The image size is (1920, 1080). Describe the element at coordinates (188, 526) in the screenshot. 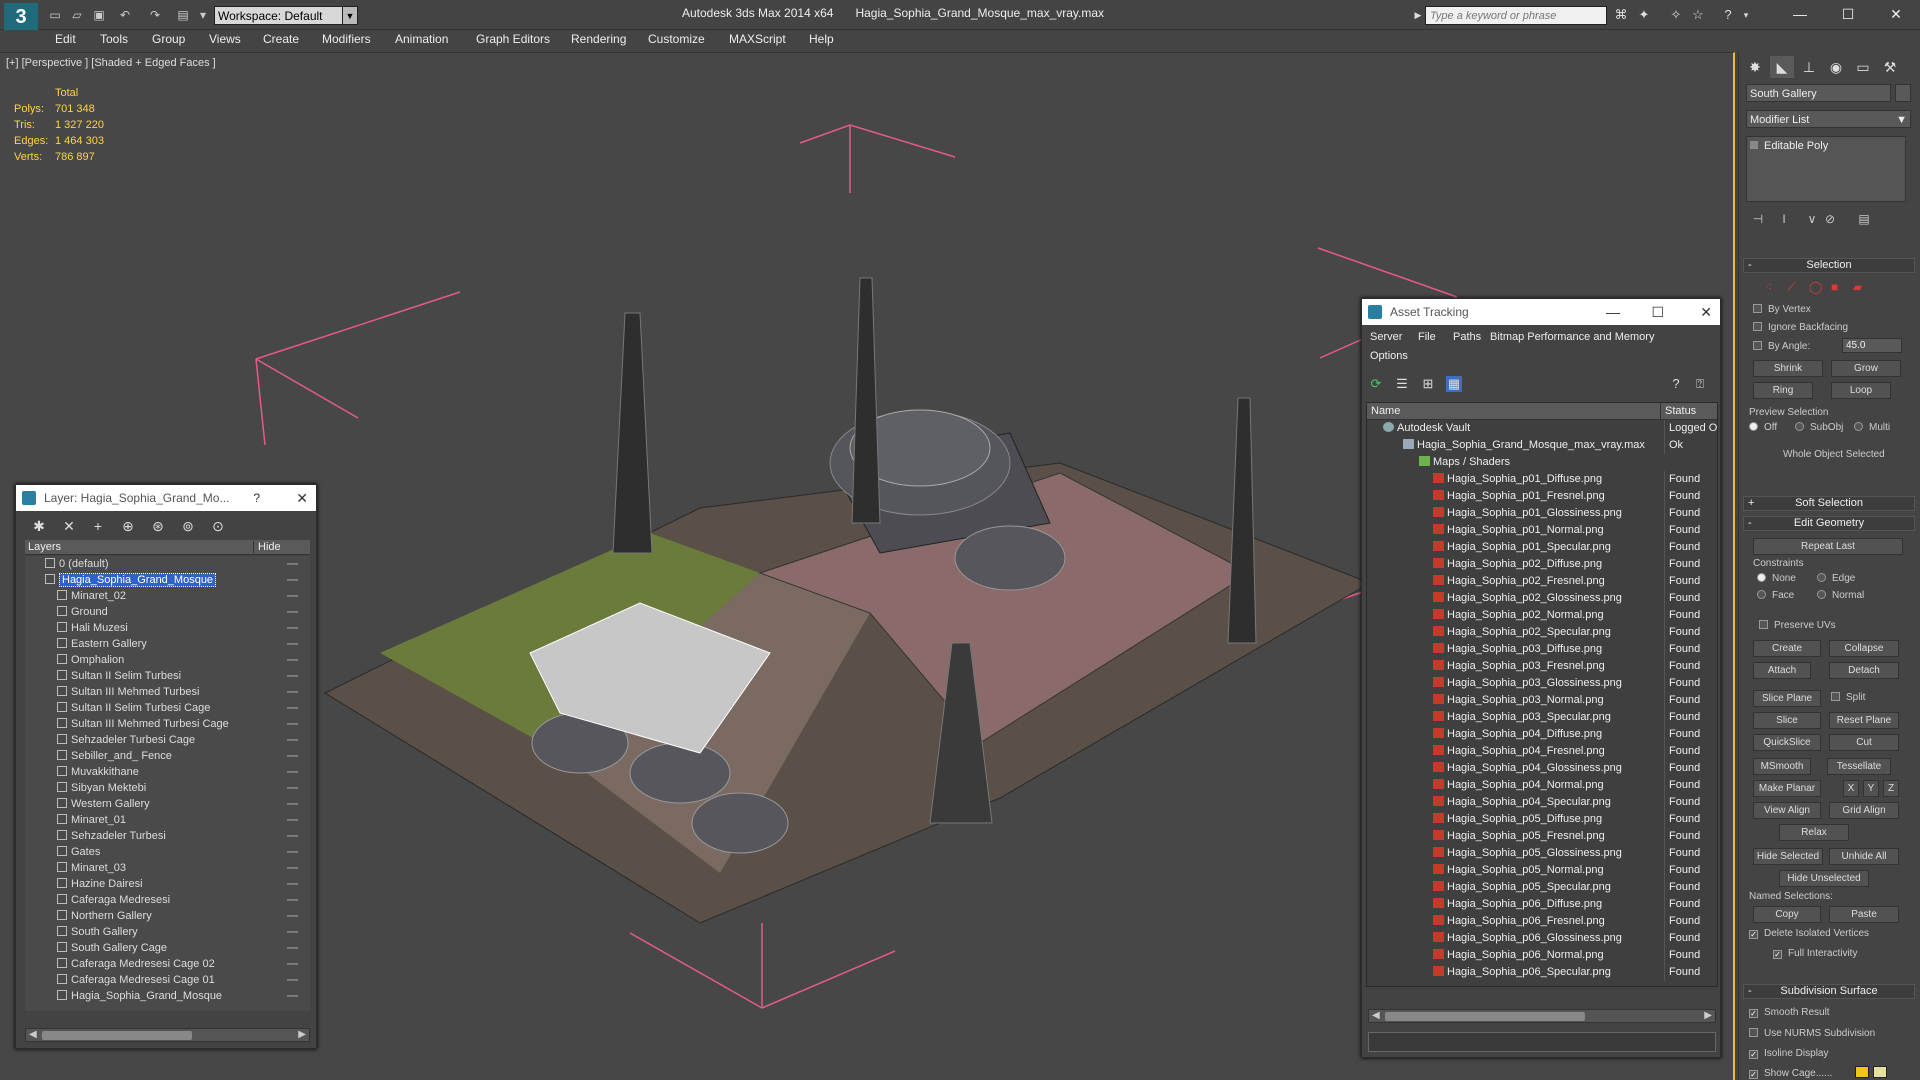

I see `hide-all-icon: ⊚` at that location.